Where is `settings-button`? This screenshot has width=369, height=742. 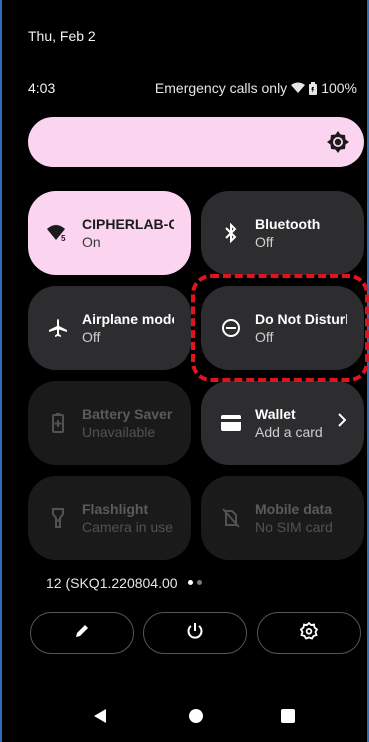 settings-button is located at coordinates (309, 633).